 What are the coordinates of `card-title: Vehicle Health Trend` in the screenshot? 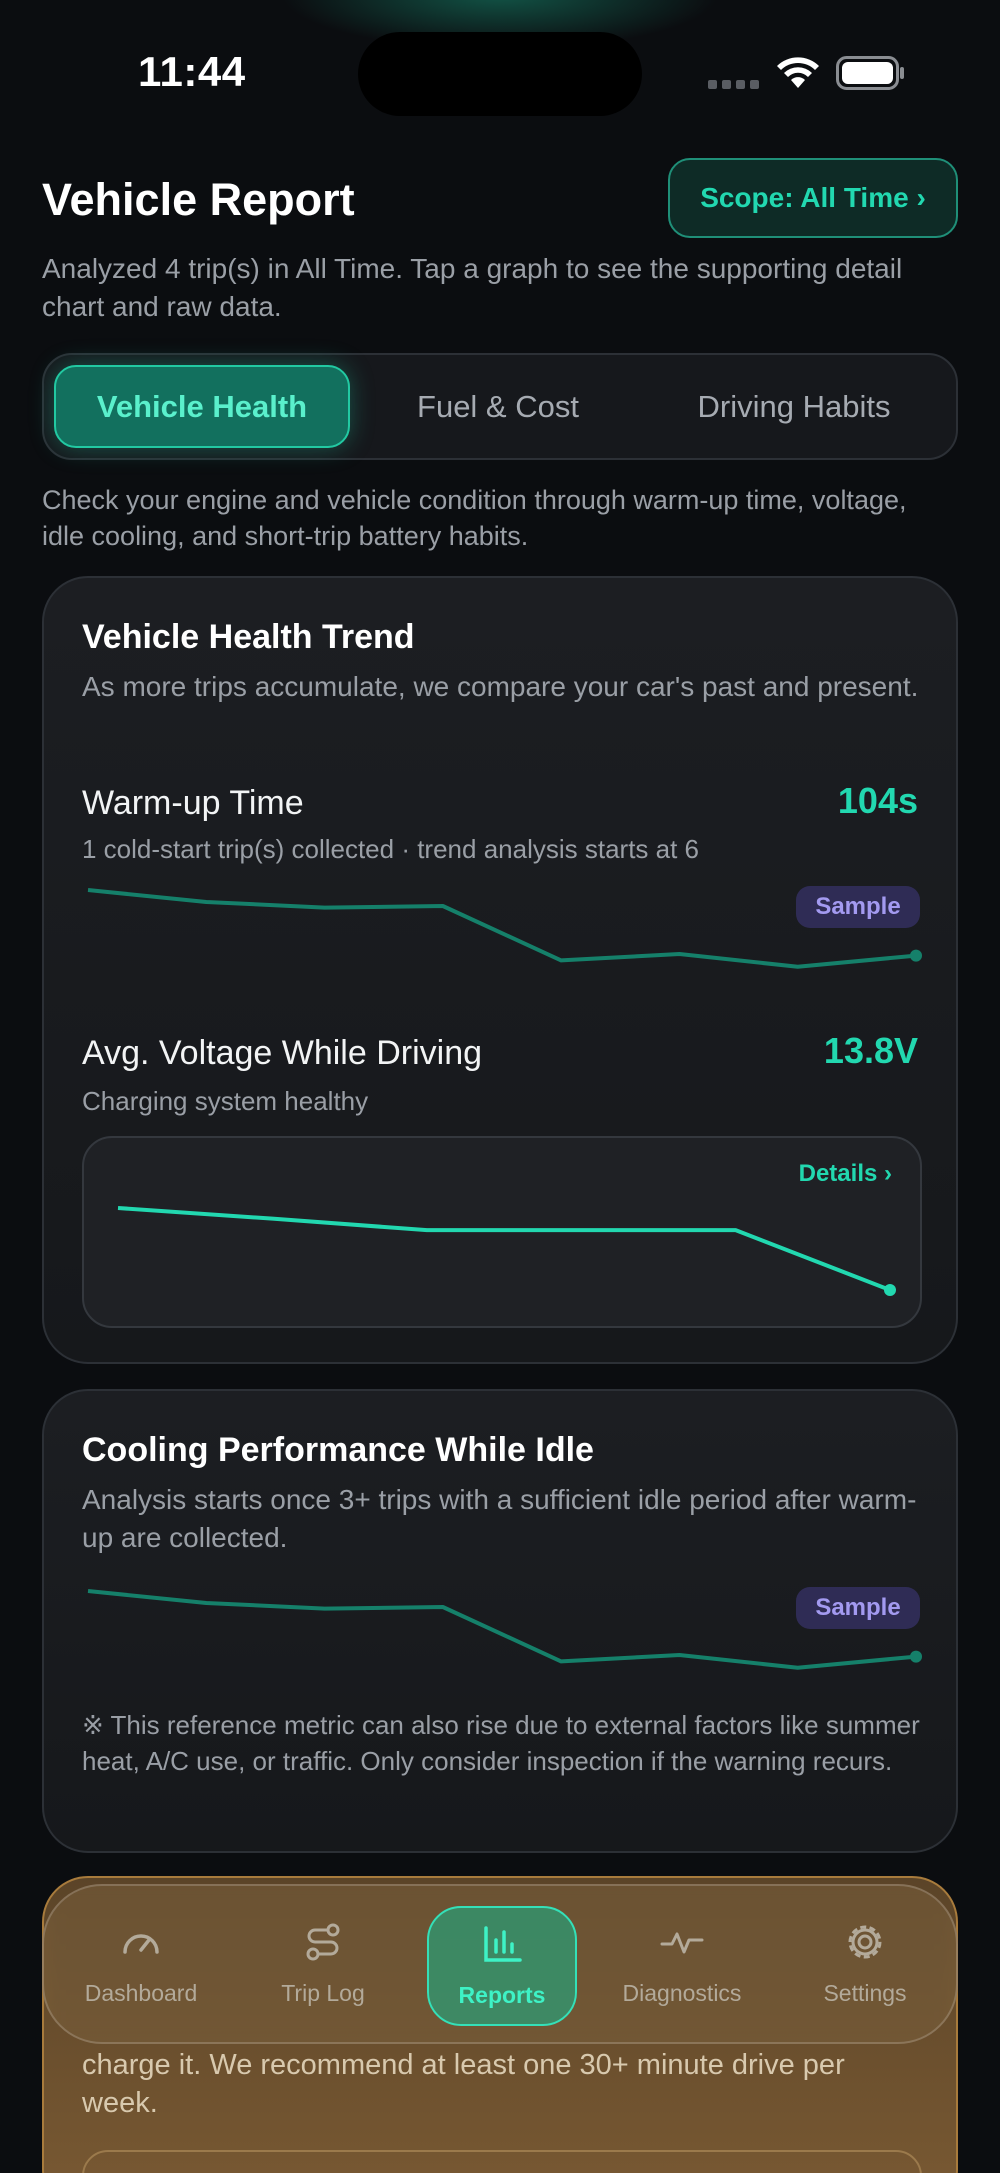 It's located at (248, 637).